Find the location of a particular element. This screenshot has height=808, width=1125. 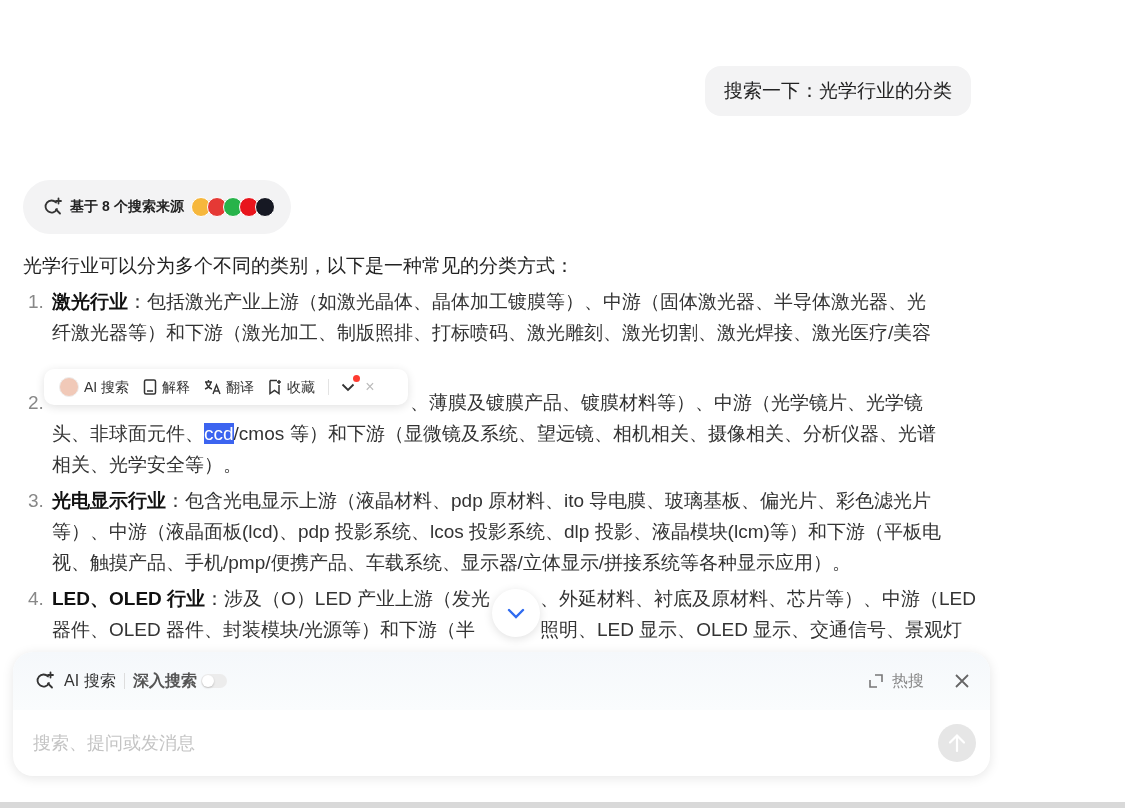

send-button is located at coordinates (957, 743).